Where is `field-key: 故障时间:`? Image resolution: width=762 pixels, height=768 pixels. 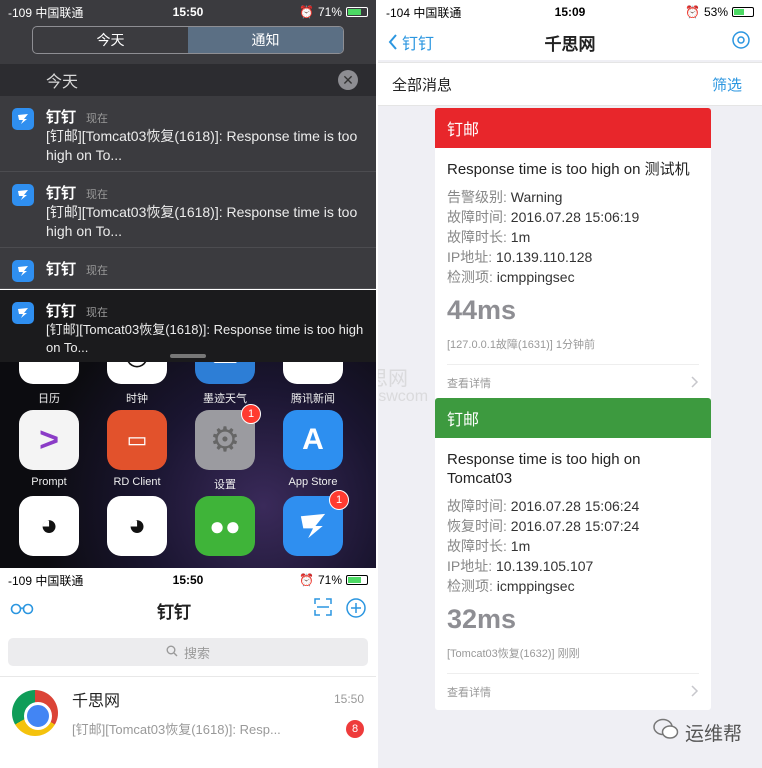
field-key: 故障时间: is located at coordinates (477, 217).